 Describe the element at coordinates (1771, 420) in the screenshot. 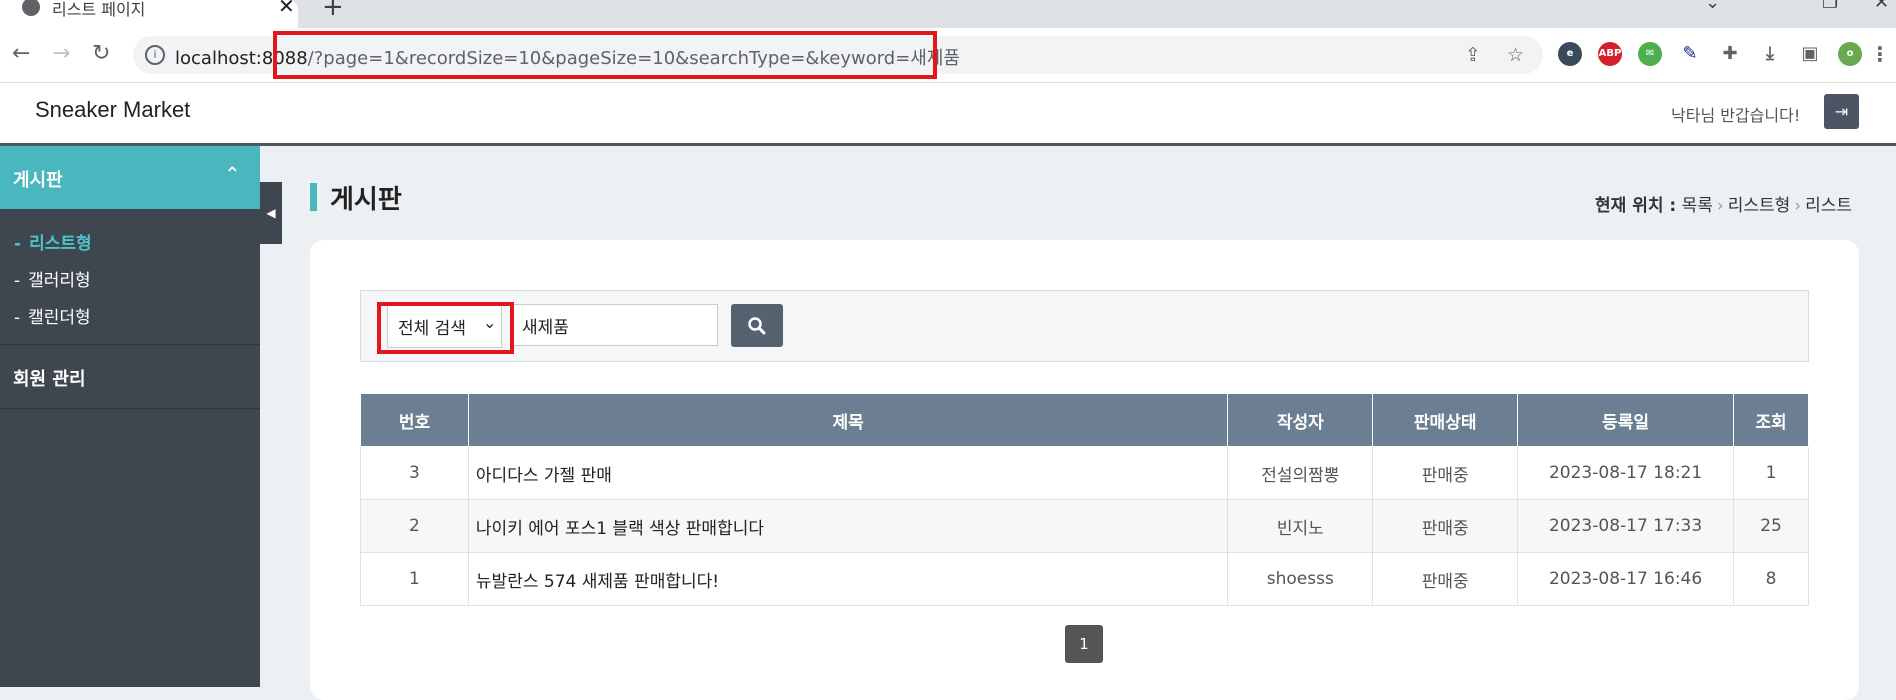

I see `col-header-views: 조회` at that location.